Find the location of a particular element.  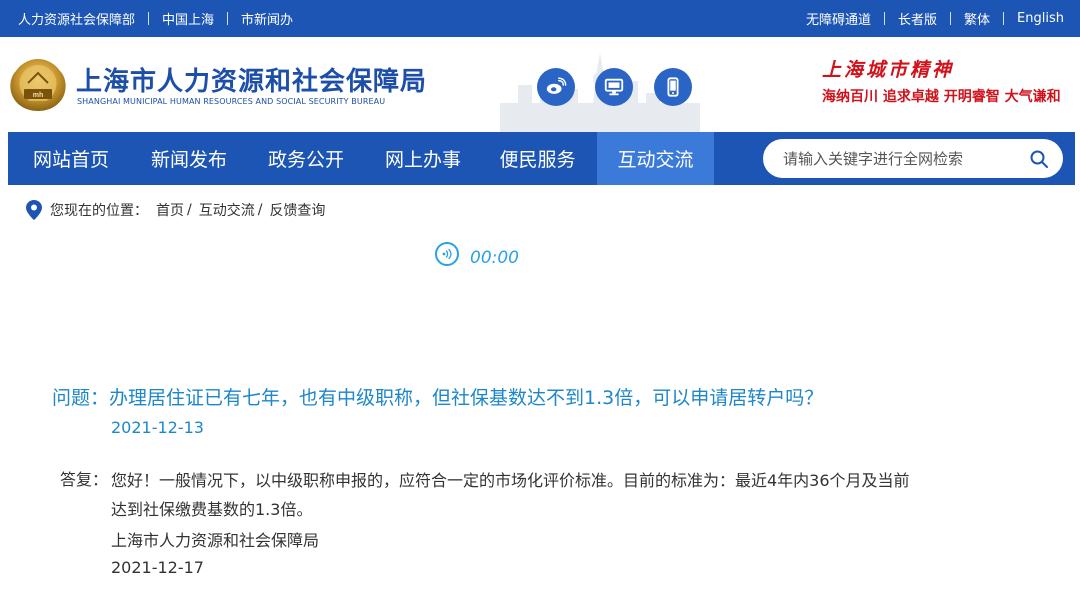

search-input is located at coordinates (903, 158).